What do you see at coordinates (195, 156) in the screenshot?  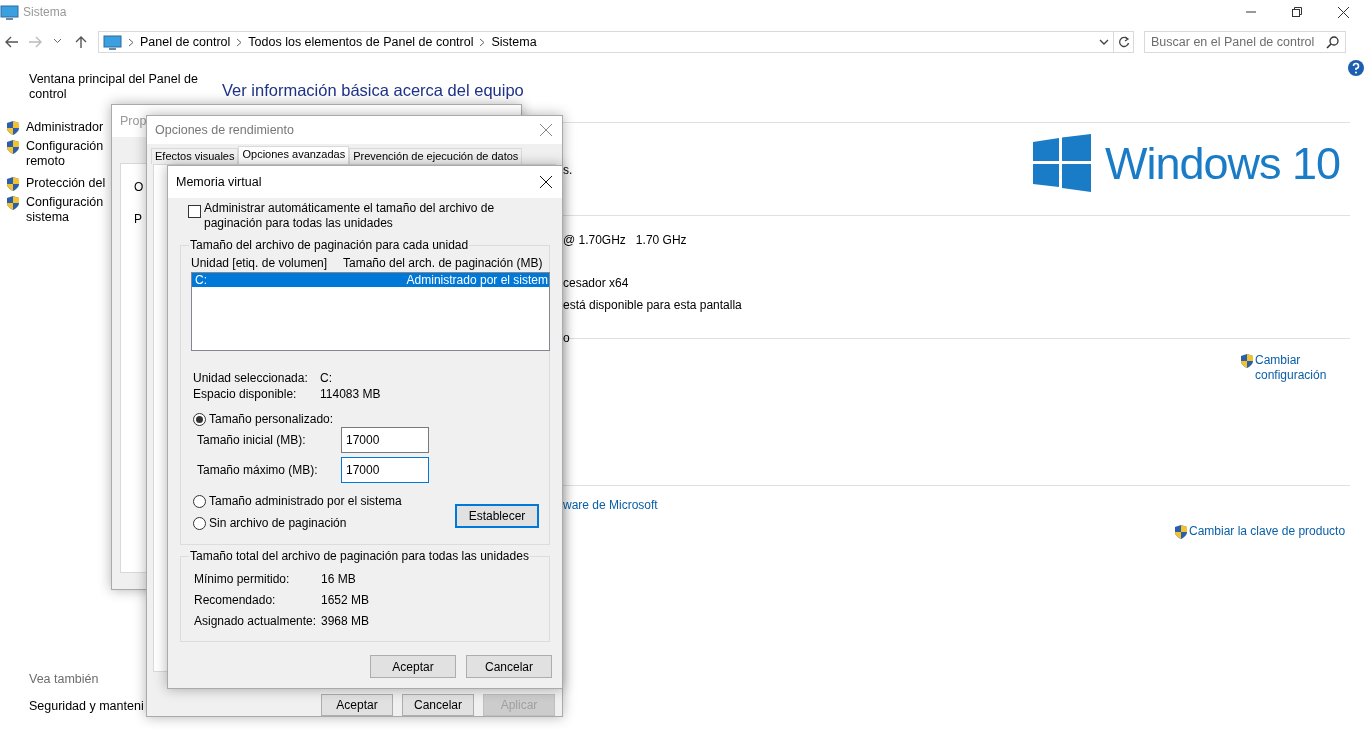 I see `tab: Efectos visuales` at bounding box center [195, 156].